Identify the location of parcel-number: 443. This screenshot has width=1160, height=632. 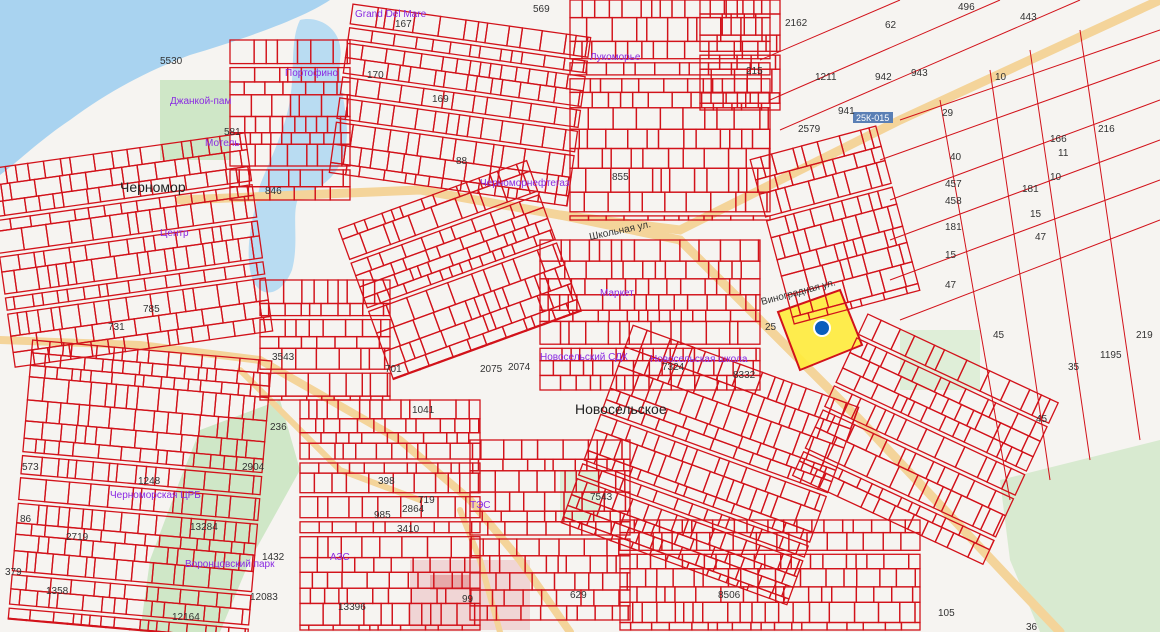
(1028, 17).